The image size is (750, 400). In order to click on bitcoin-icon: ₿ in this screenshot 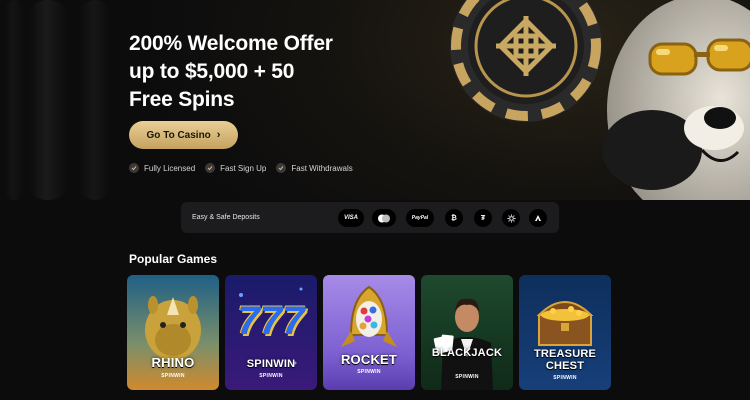, I will do `click(454, 218)`.